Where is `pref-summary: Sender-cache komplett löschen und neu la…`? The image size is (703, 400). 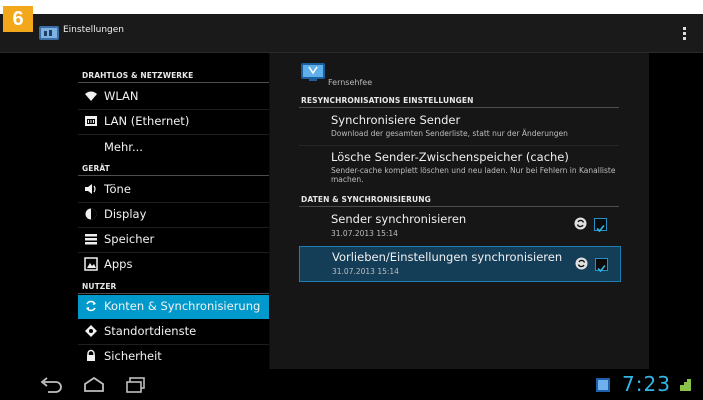
pref-summary: Sender-cache komplett löschen und neu la… is located at coordinates (473, 175).